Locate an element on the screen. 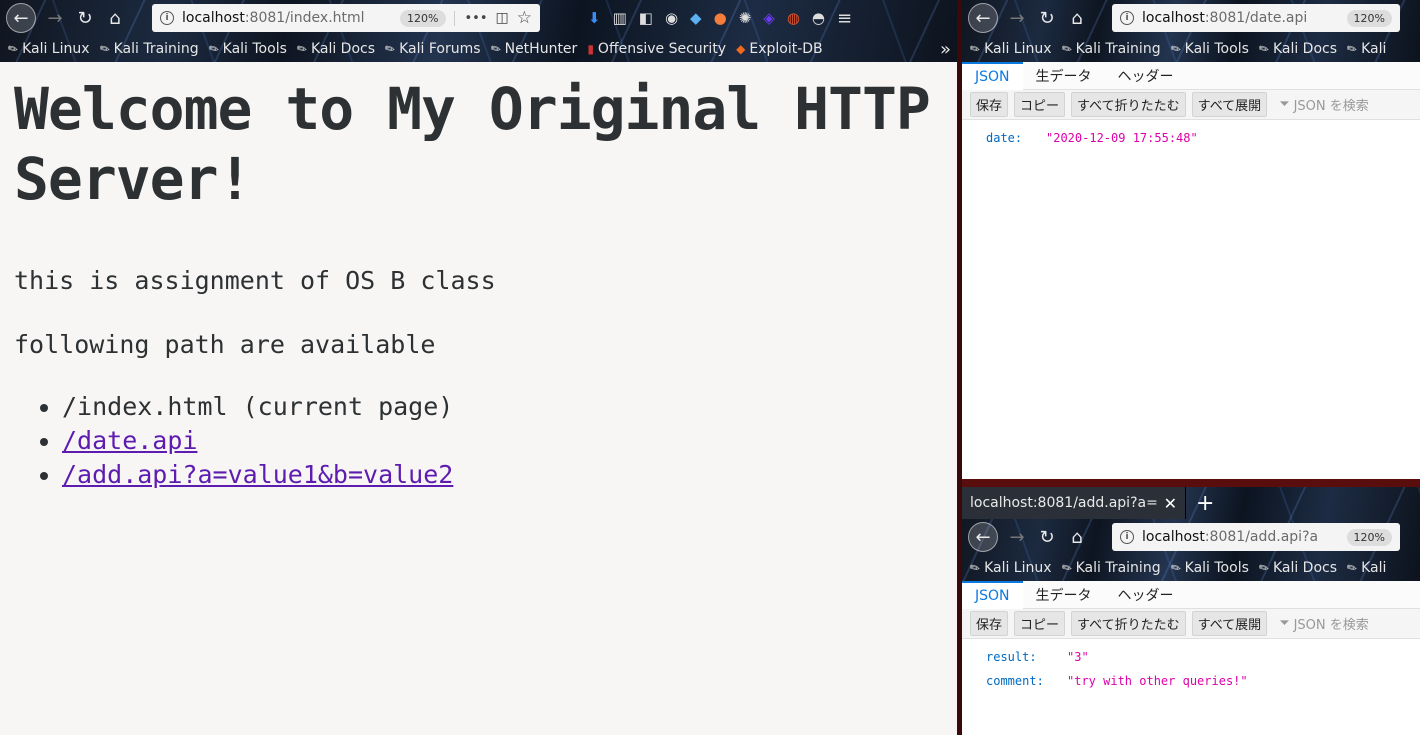  bookmark-item: ◆ Exploit-DB is located at coordinates (779, 49).